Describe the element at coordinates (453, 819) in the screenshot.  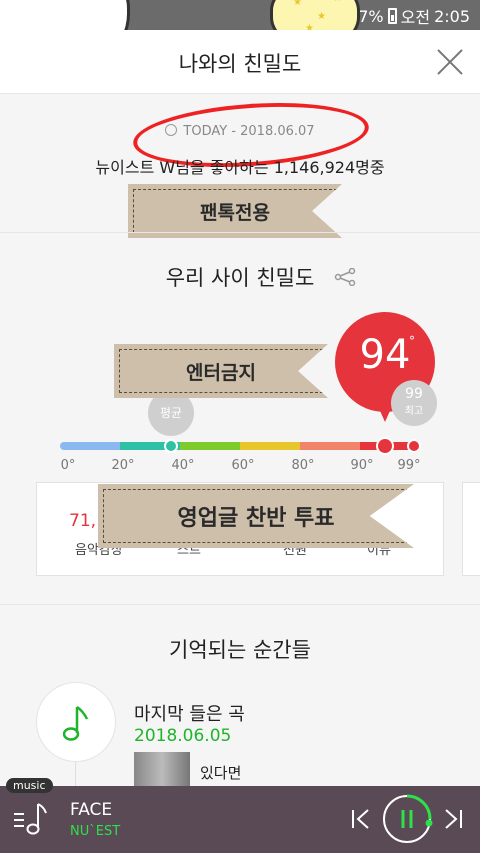
I see `next-icon` at that location.